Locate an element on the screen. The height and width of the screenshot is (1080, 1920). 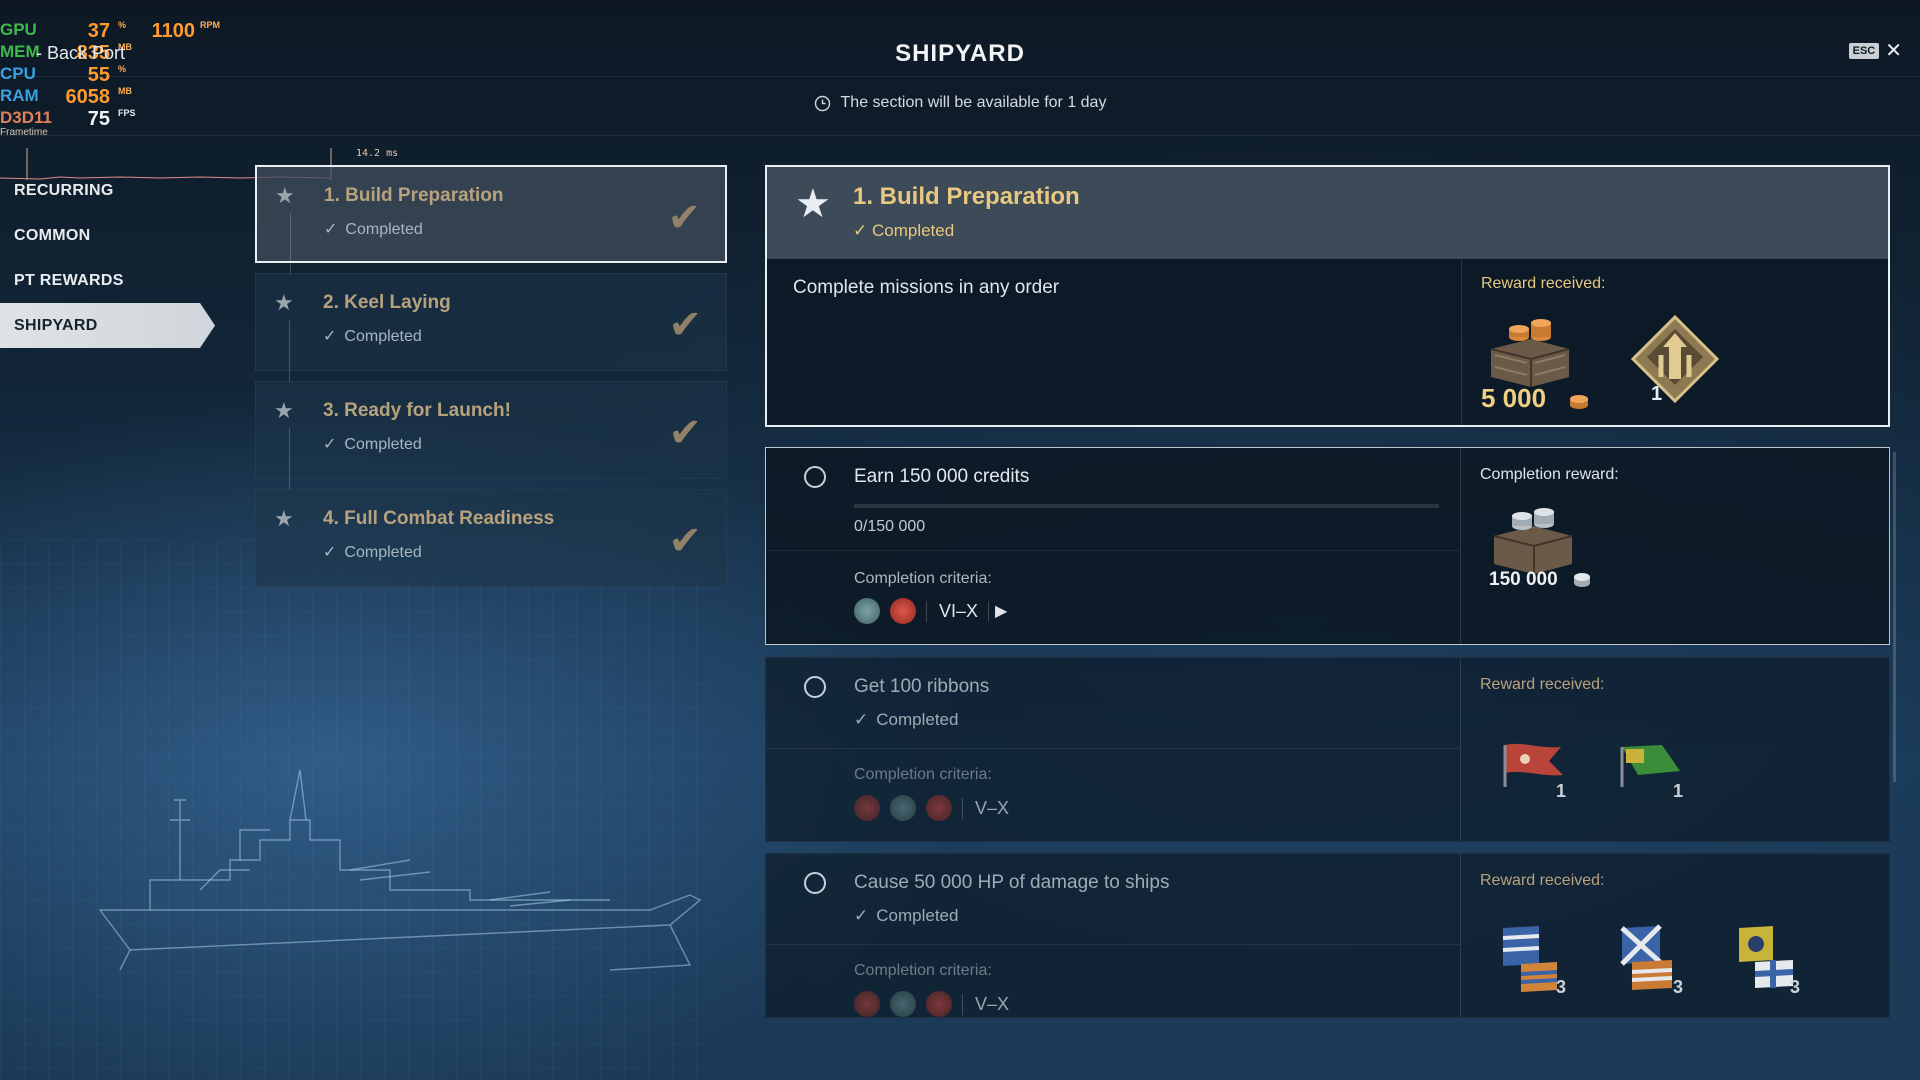
stage-item-1: ★ 1. Build Preparation ✓ Completed ✔ is located at coordinates (491, 220).